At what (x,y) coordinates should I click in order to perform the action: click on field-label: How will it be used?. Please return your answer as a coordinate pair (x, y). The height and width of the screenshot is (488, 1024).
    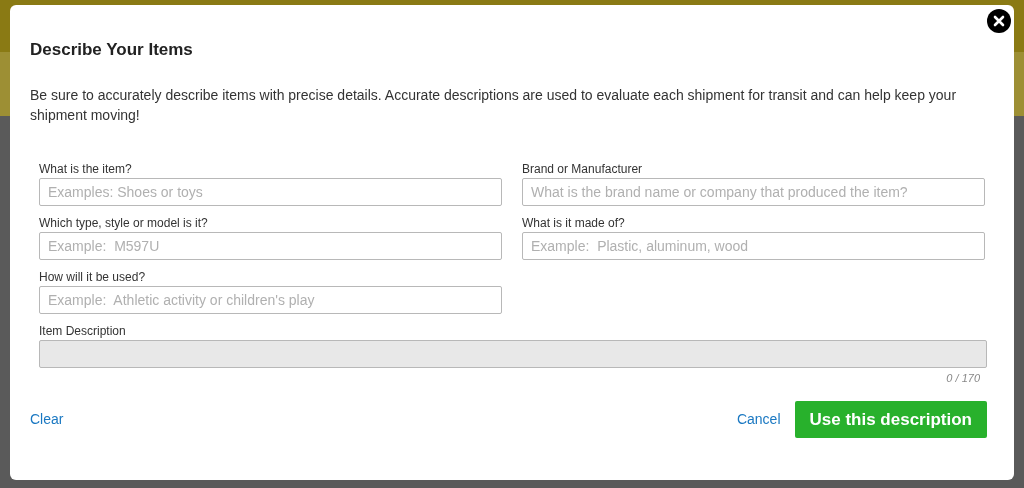
    Looking at the image, I should click on (92, 276).